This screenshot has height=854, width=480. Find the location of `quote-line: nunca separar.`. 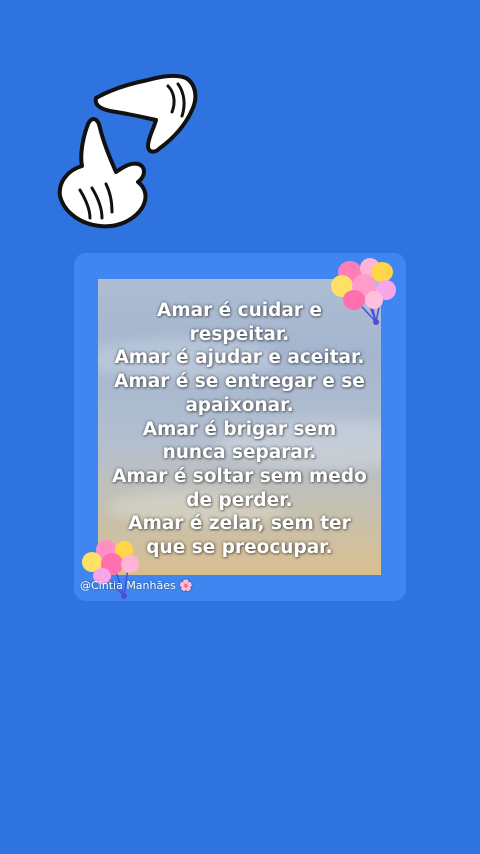

quote-line: nunca separar. is located at coordinates (239, 453).